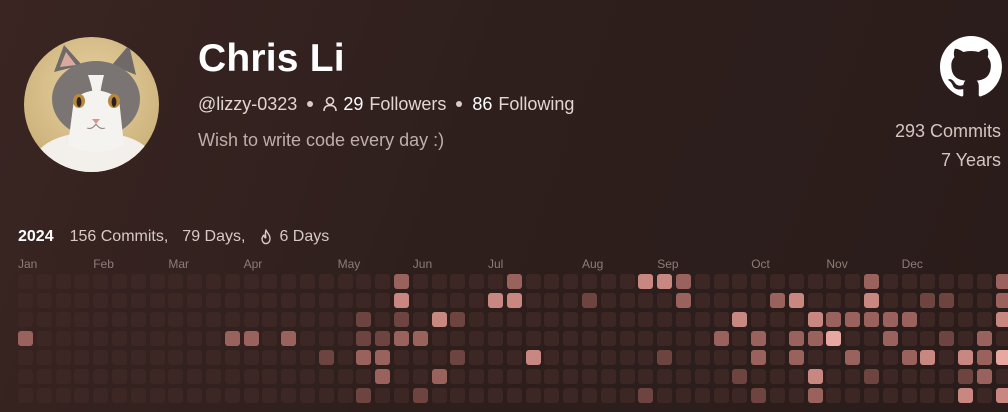  What do you see at coordinates (407, 104) in the screenshot?
I see `followers-label: Followers` at bounding box center [407, 104].